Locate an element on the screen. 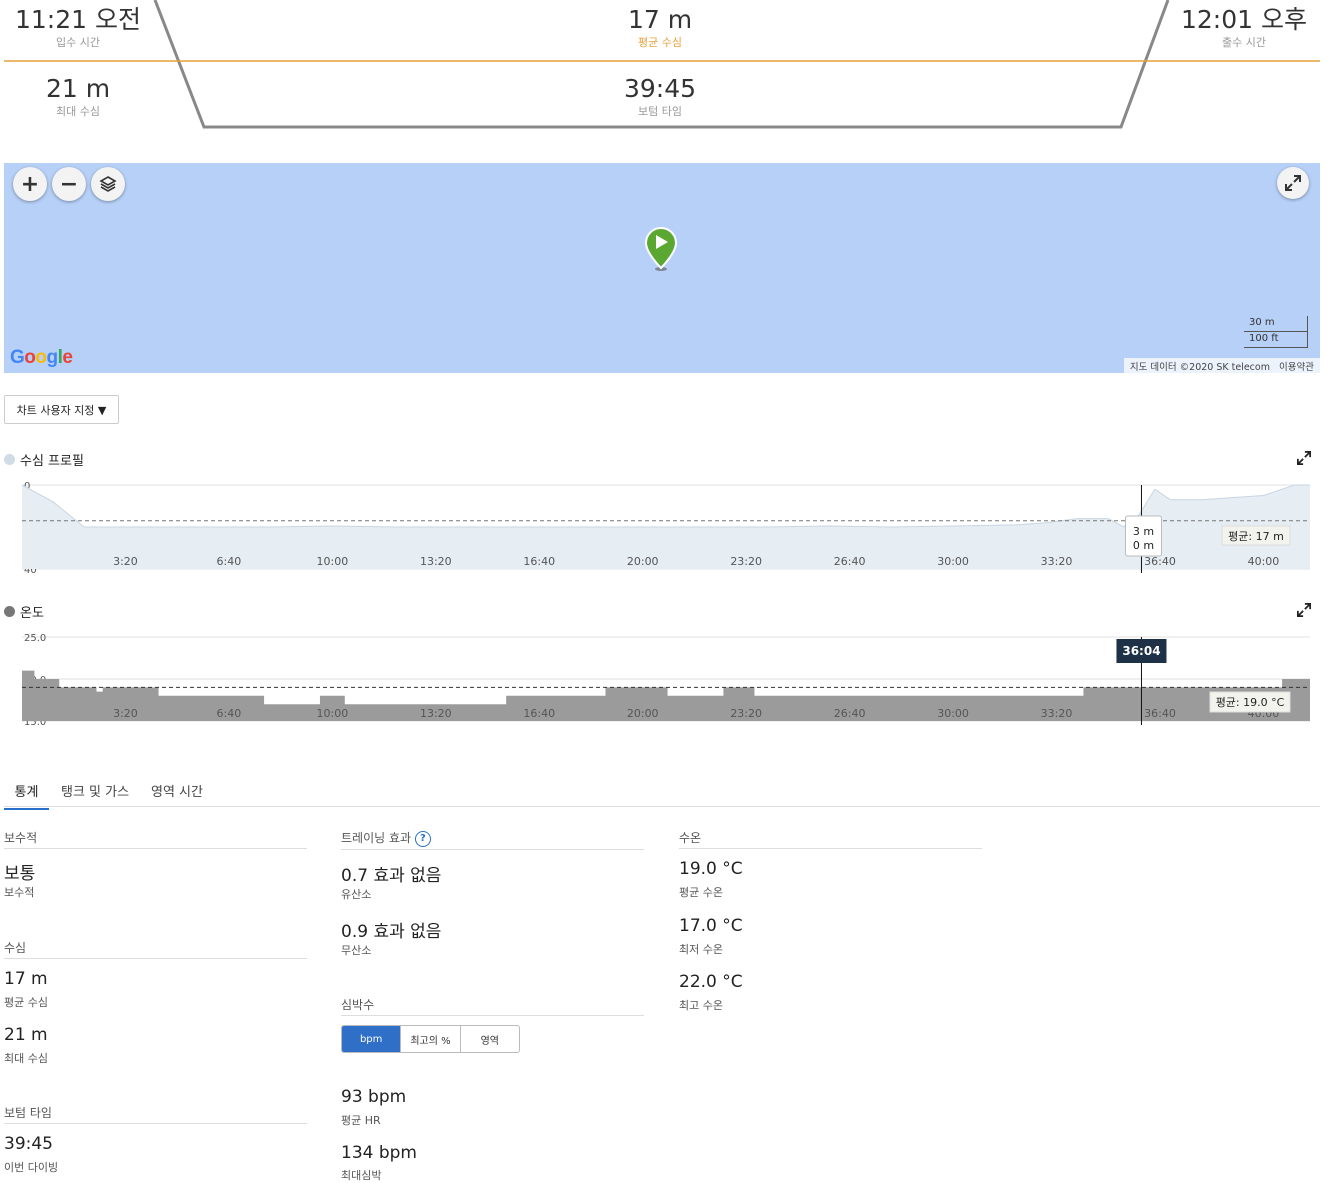 This screenshot has width=1337, height=1183. depth-chart-header: 수심 프로필 is located at coordinates (44, 459).